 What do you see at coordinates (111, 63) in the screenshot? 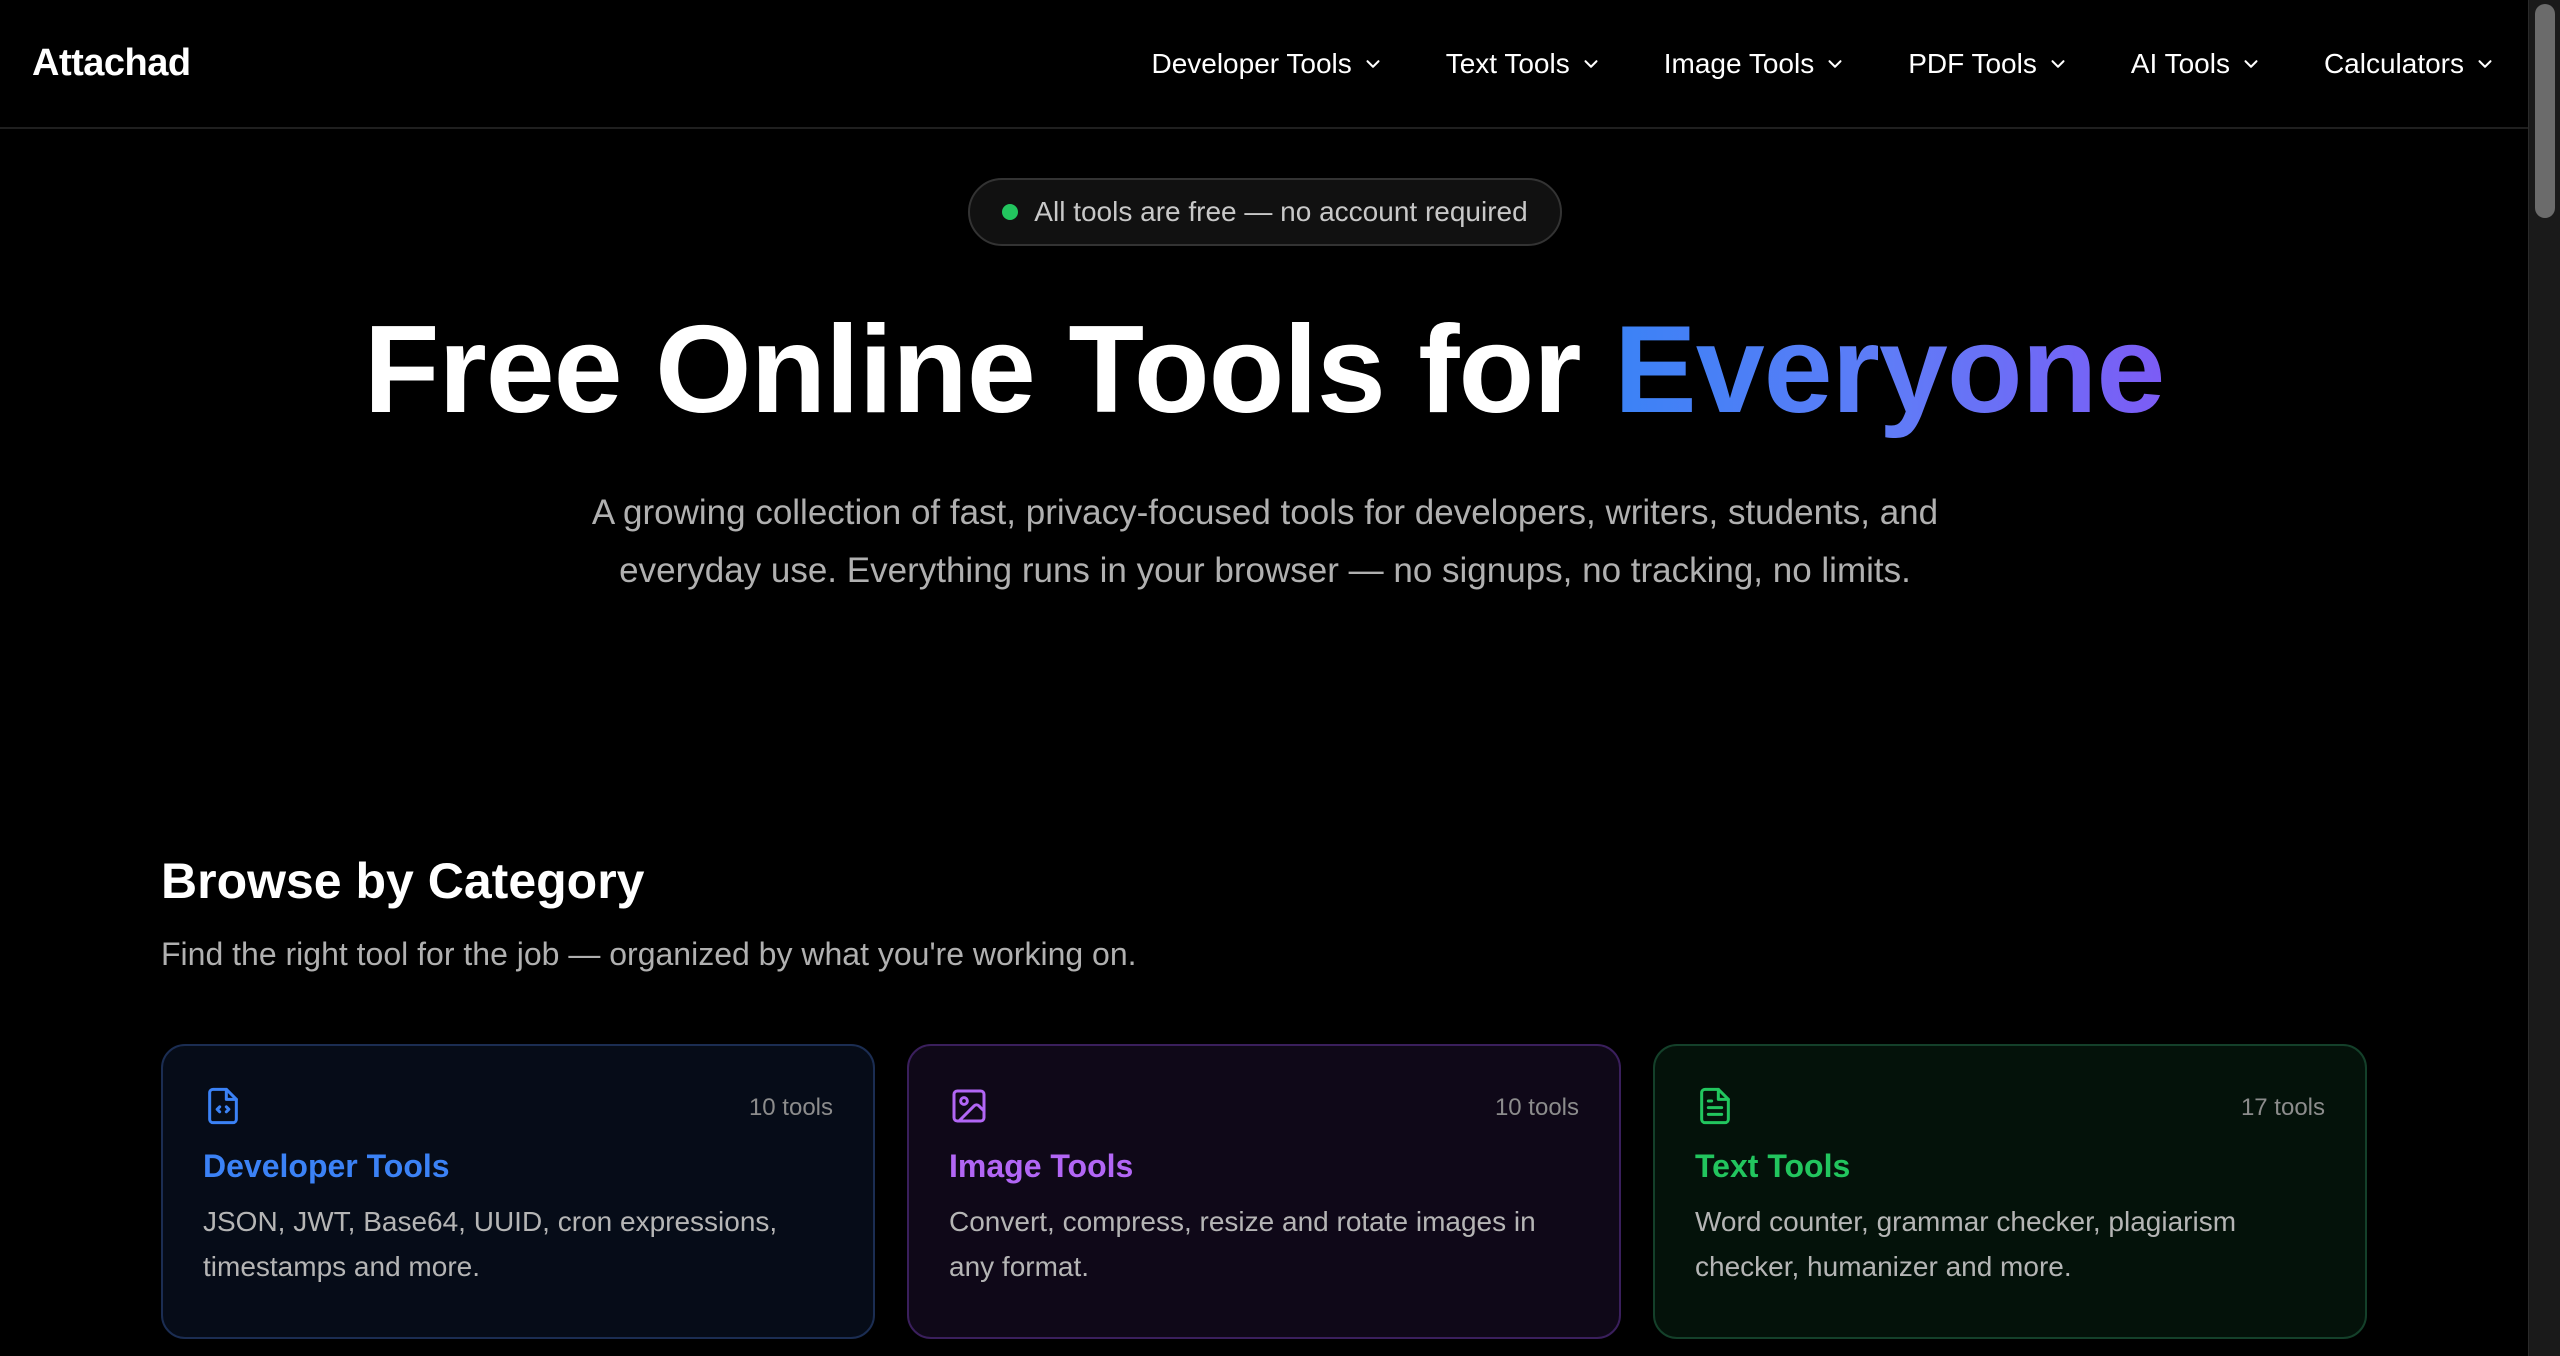
I see `site-logo: Attachad` at bounding box center [111, 63].